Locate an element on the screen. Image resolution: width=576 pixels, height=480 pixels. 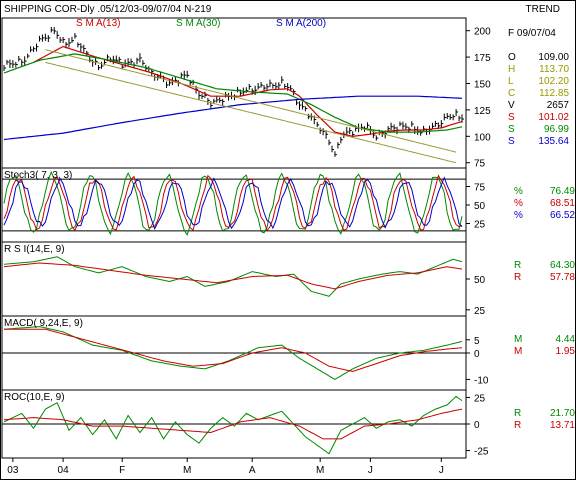
y-tick-label: 100 is located at coordinates (482, 137).